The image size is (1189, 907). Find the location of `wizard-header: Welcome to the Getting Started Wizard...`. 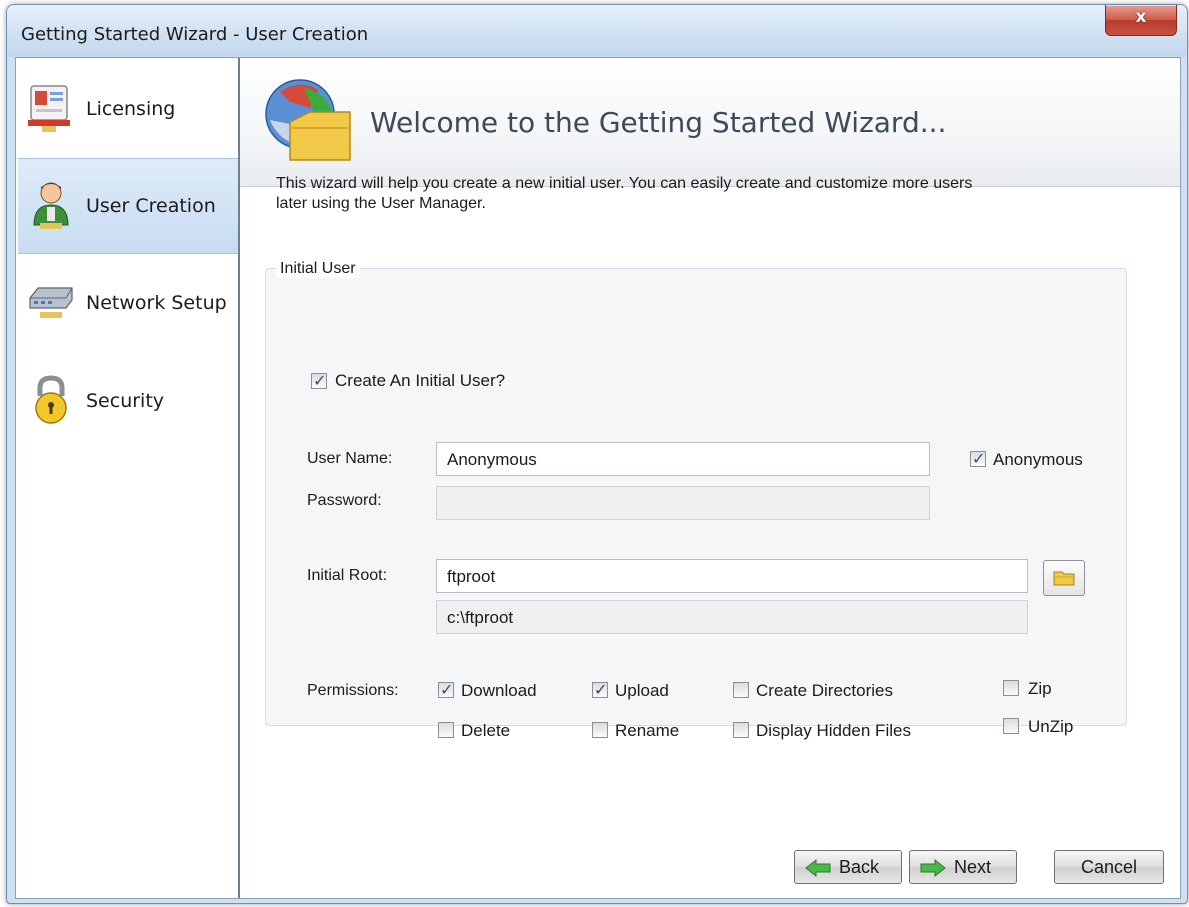

wizard-header: Welcome to the Getting Started Wizard... is located at coordinates (710, 122).